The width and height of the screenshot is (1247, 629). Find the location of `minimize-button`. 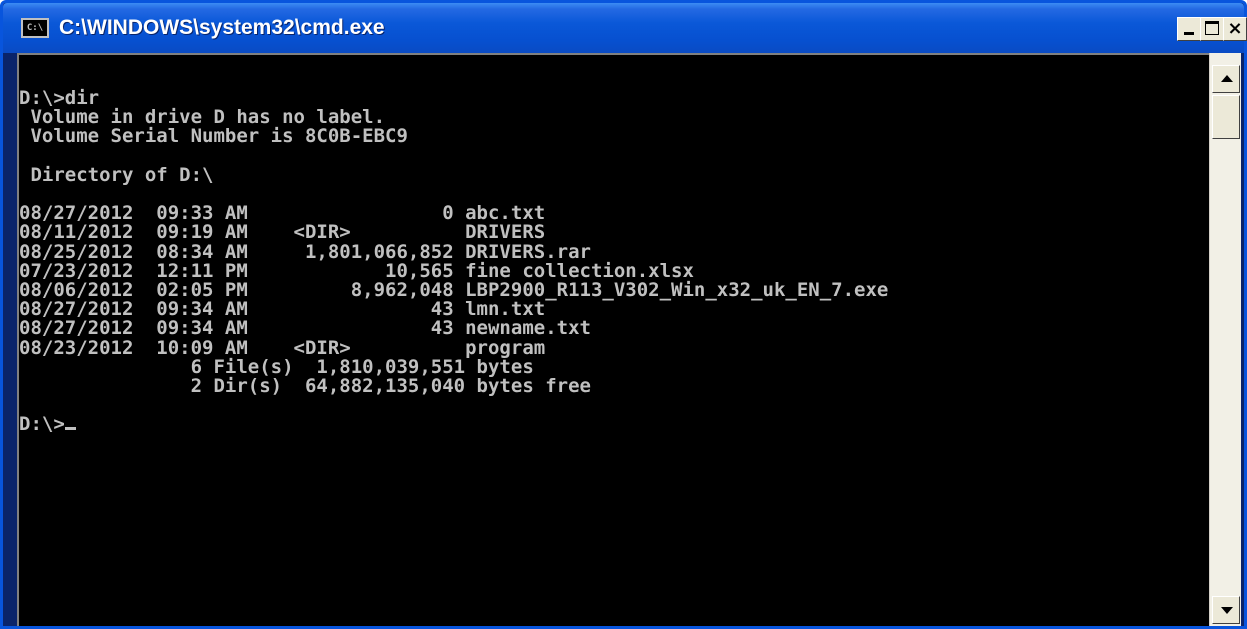

minimize-button is located at coordinates (1189, 29).